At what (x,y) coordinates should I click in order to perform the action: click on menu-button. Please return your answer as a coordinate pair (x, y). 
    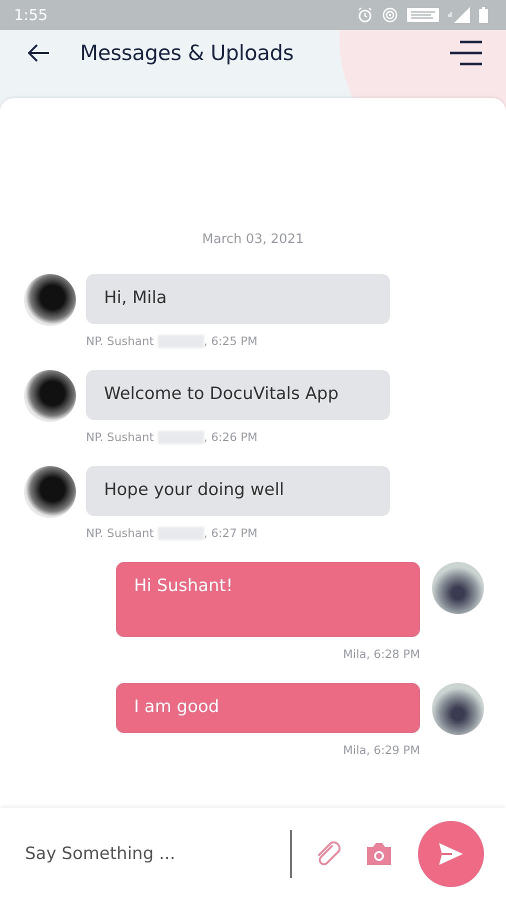
    Looking at the image, I should click on (467, 53).